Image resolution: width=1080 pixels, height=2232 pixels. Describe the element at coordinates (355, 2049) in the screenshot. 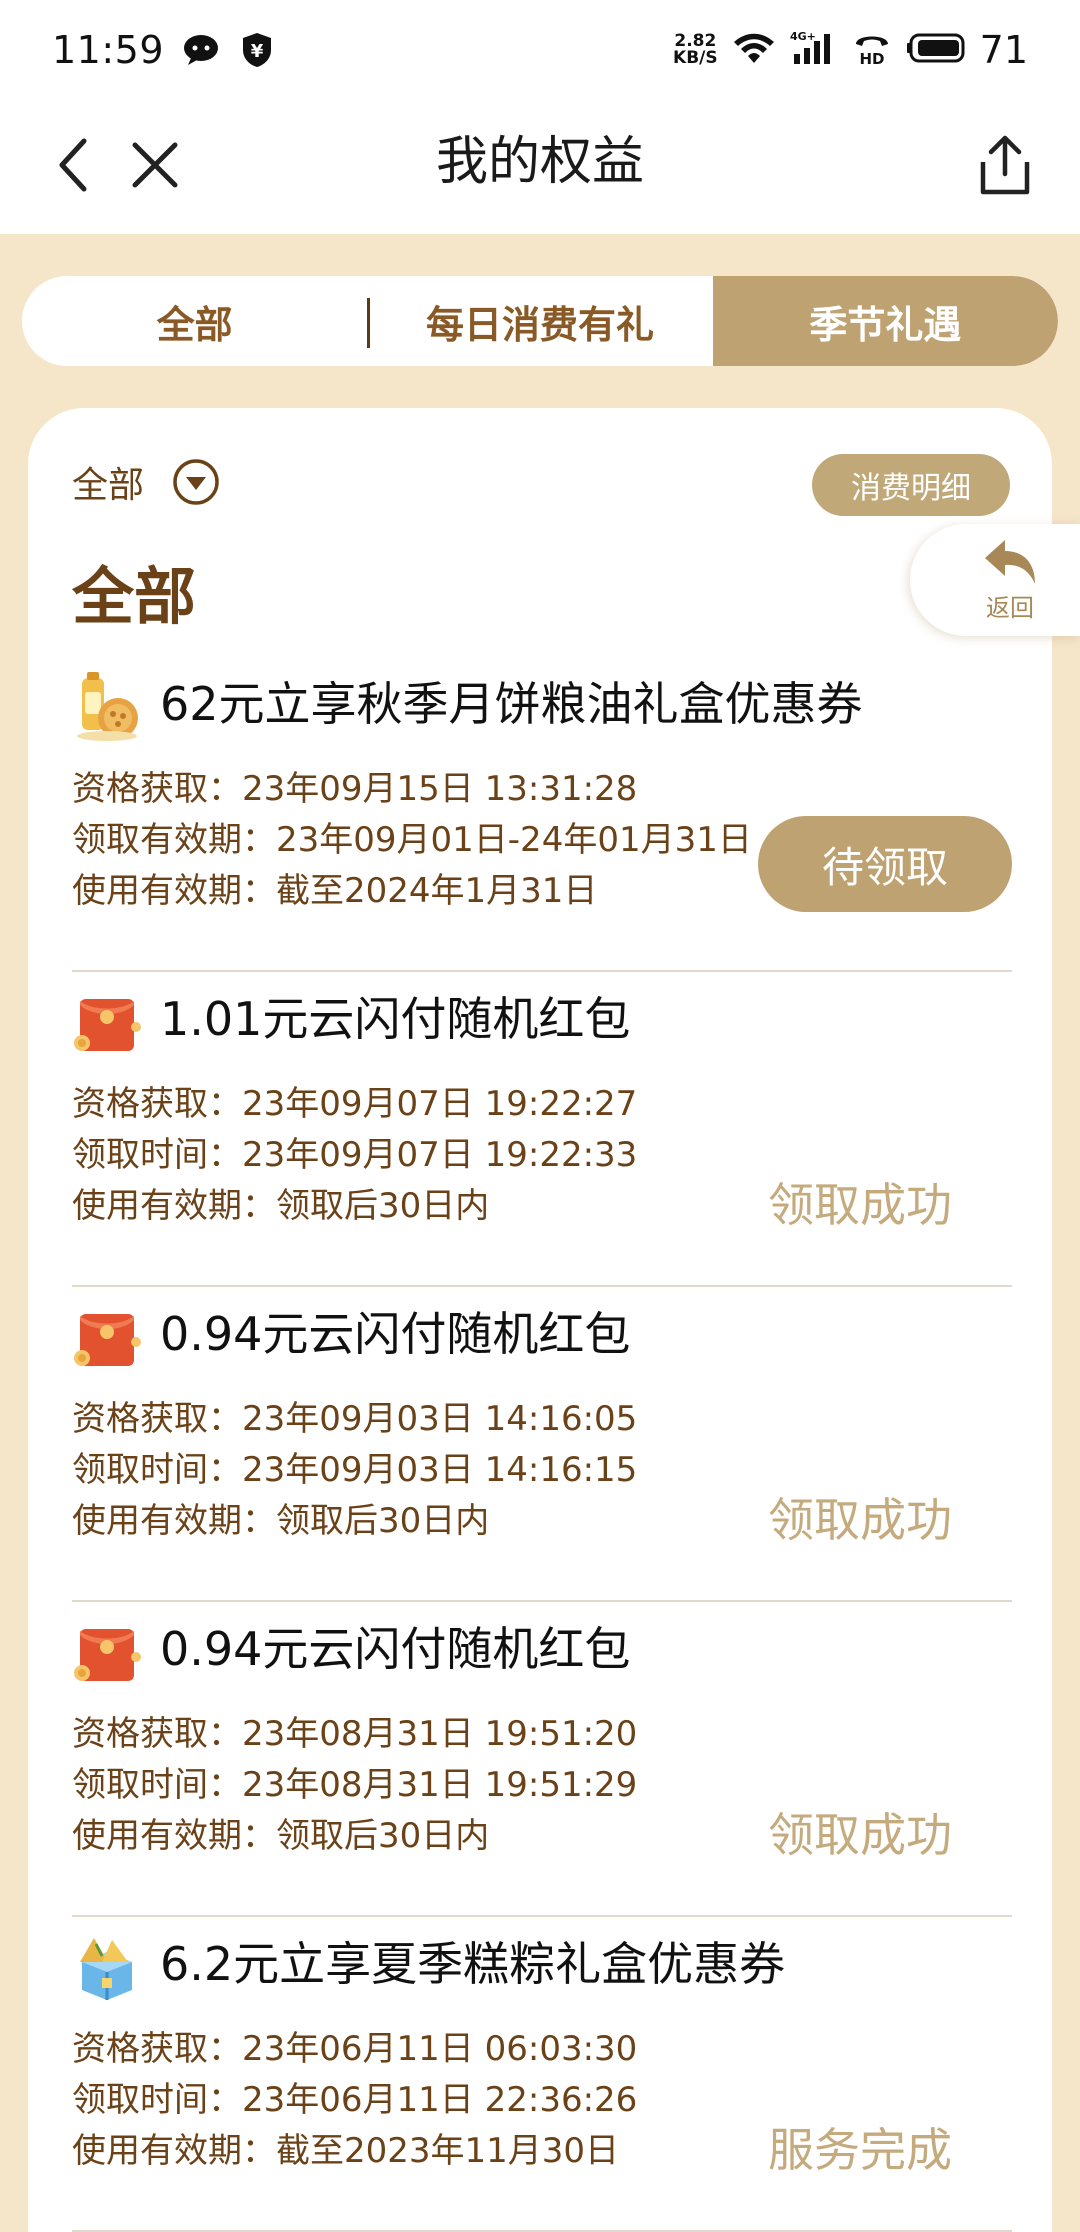

I see `qualification-time: 资格获取：23年06月11日 06:03:30` at that location.